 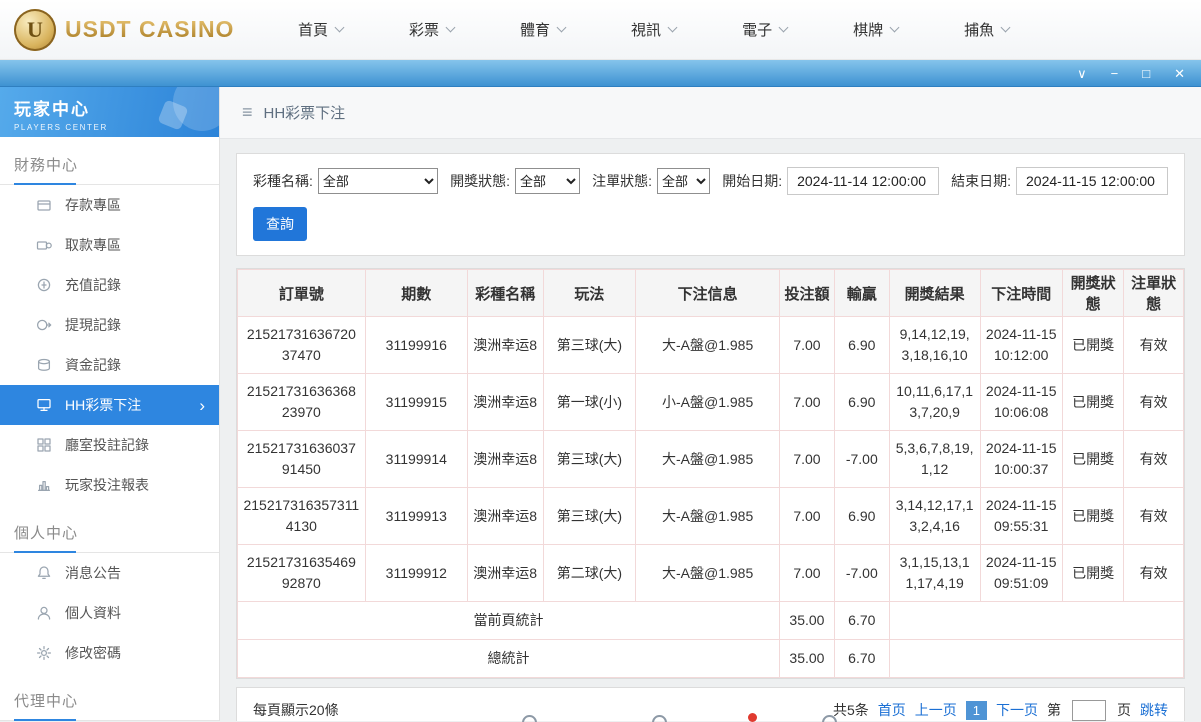 I want to click on cell-win-loss: -7.00, so click(x=861, y=573).